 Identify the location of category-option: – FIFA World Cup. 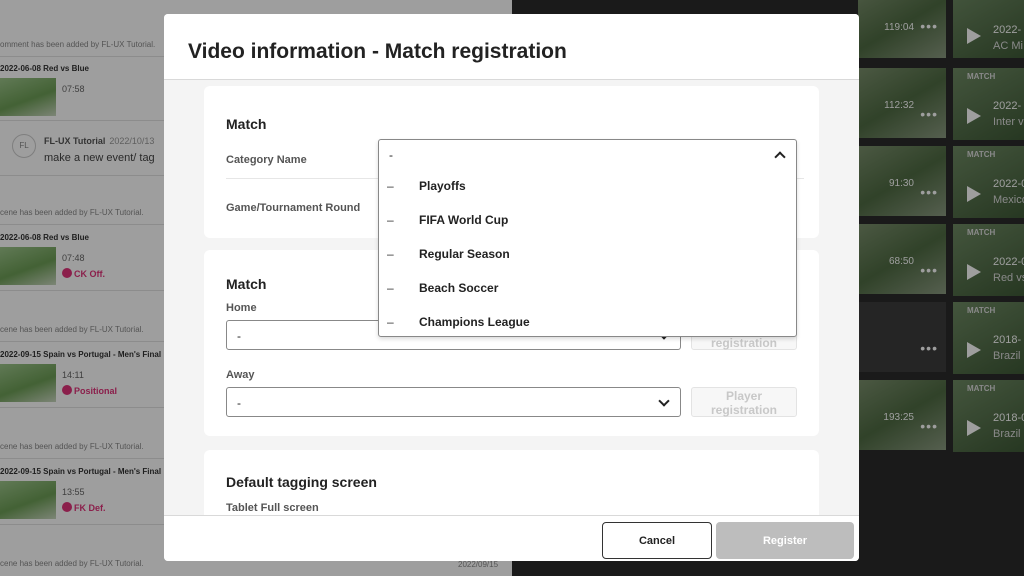
(587, 221).